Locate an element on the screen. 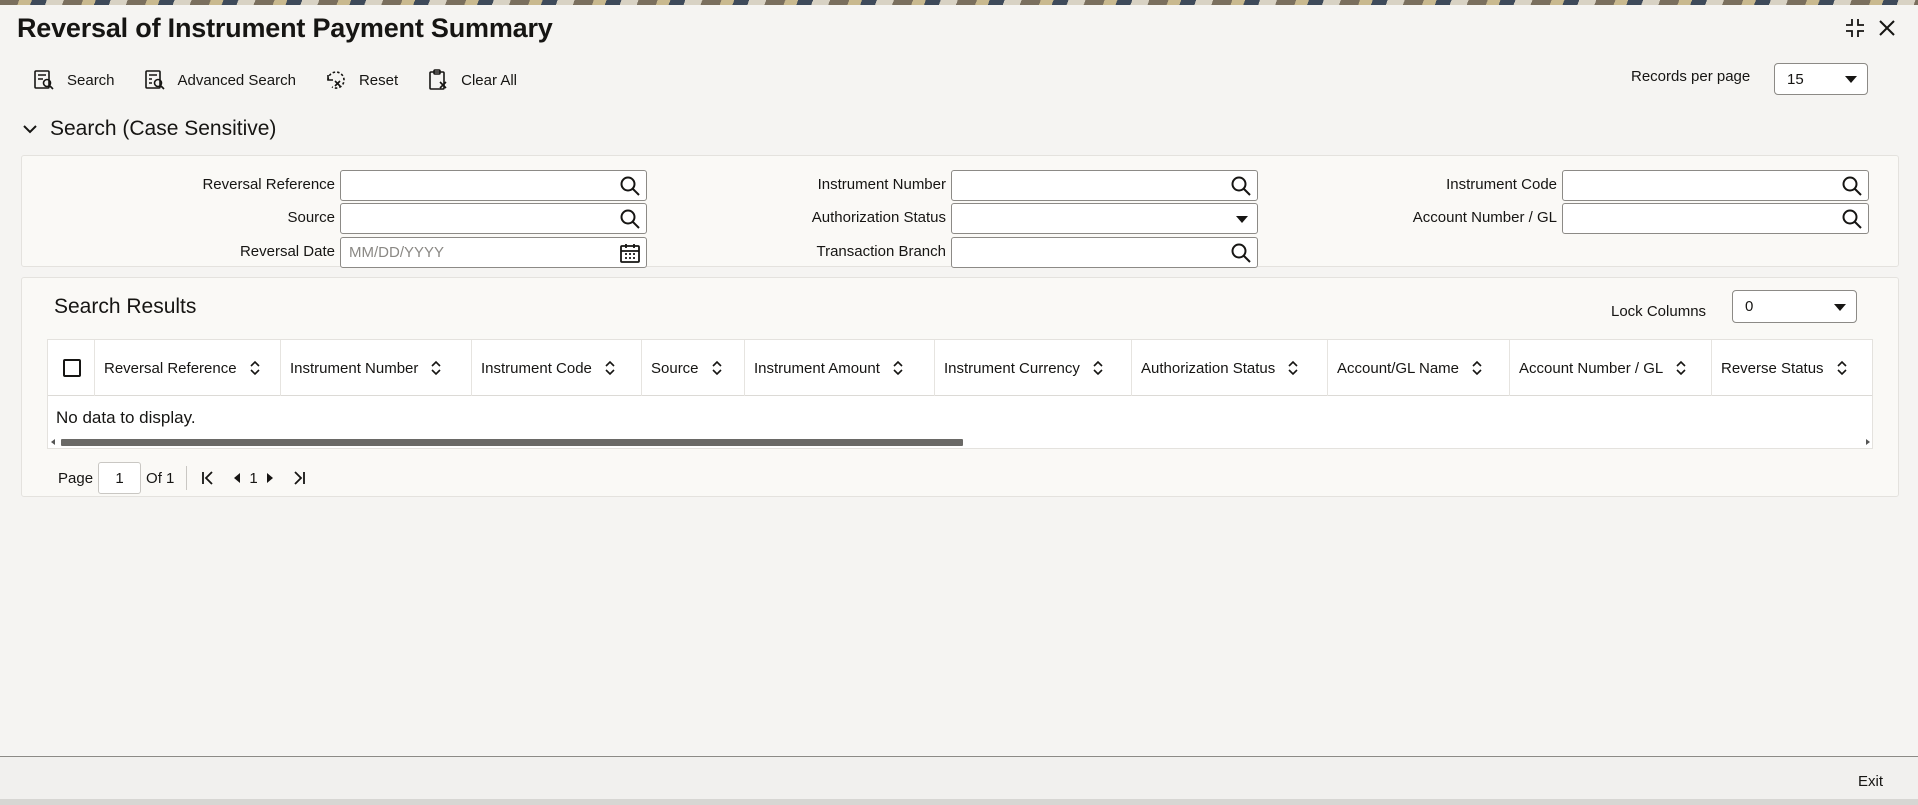 Image resolution: width=1918 pixels, height=805 pixels. page-of-label: Of 1 is located at coordinates (160, 478).